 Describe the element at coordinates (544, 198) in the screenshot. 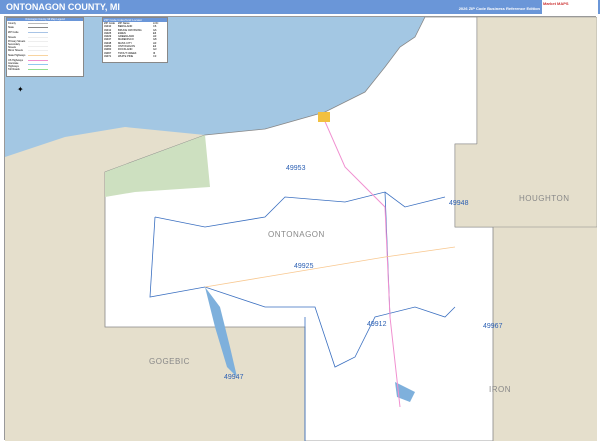

I see `neighbor-county-label: HOUGHTON` at that location.